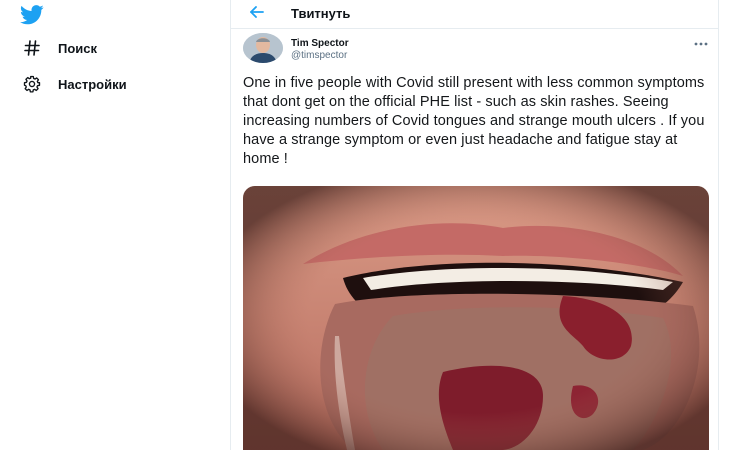 Image resolution: width=730 pixels, height=450 pixels. What do you see at coordinates (32, 84) in the screenshot?
I see `gear-icon` at bounding box center [32, 84].